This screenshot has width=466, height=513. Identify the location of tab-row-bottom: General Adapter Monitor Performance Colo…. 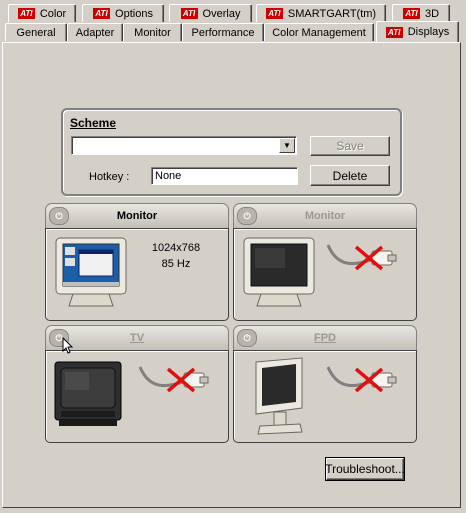
(233, 31).